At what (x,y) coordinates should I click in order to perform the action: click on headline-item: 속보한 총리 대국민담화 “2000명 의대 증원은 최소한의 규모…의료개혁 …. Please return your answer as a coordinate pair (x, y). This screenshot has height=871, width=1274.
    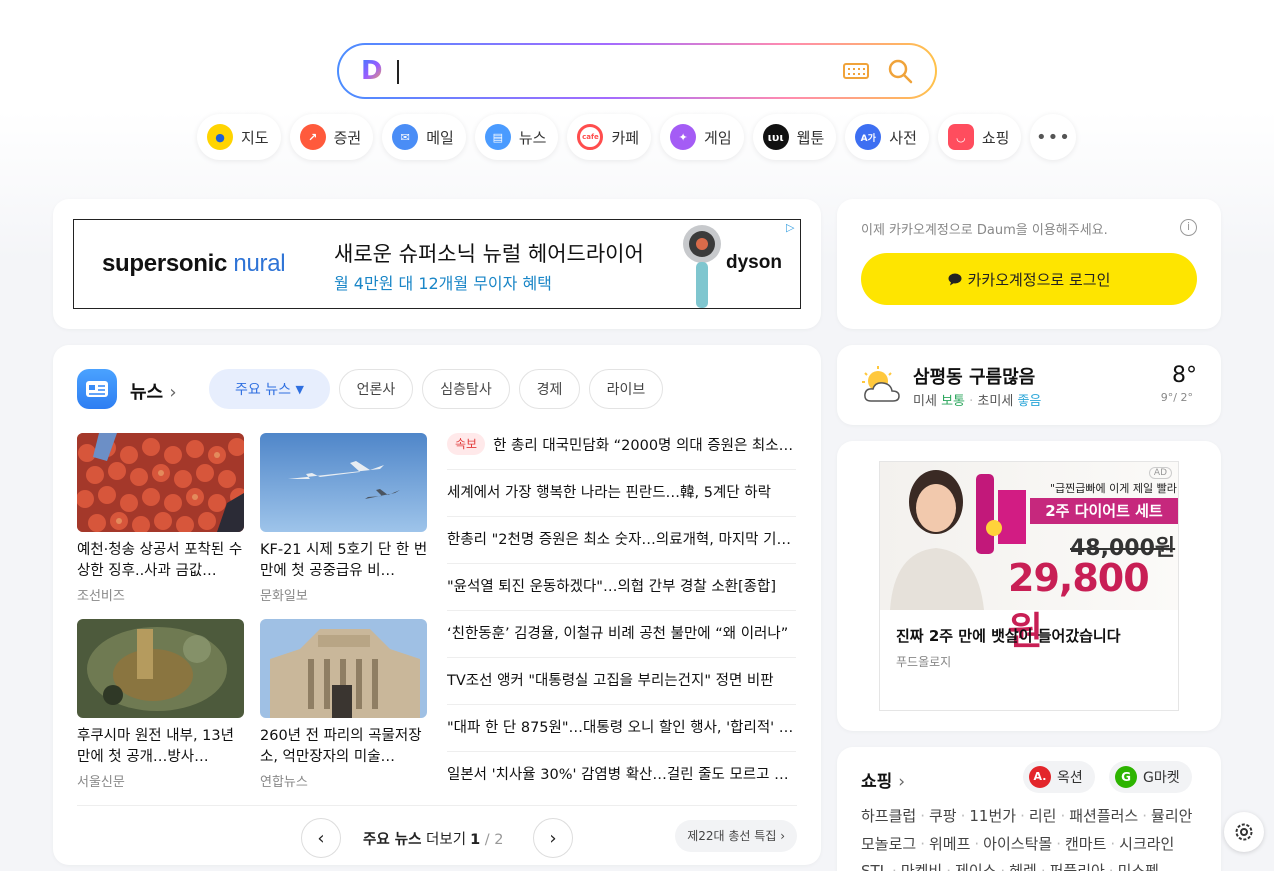
    Looking at the image, I should click on (621, 446).